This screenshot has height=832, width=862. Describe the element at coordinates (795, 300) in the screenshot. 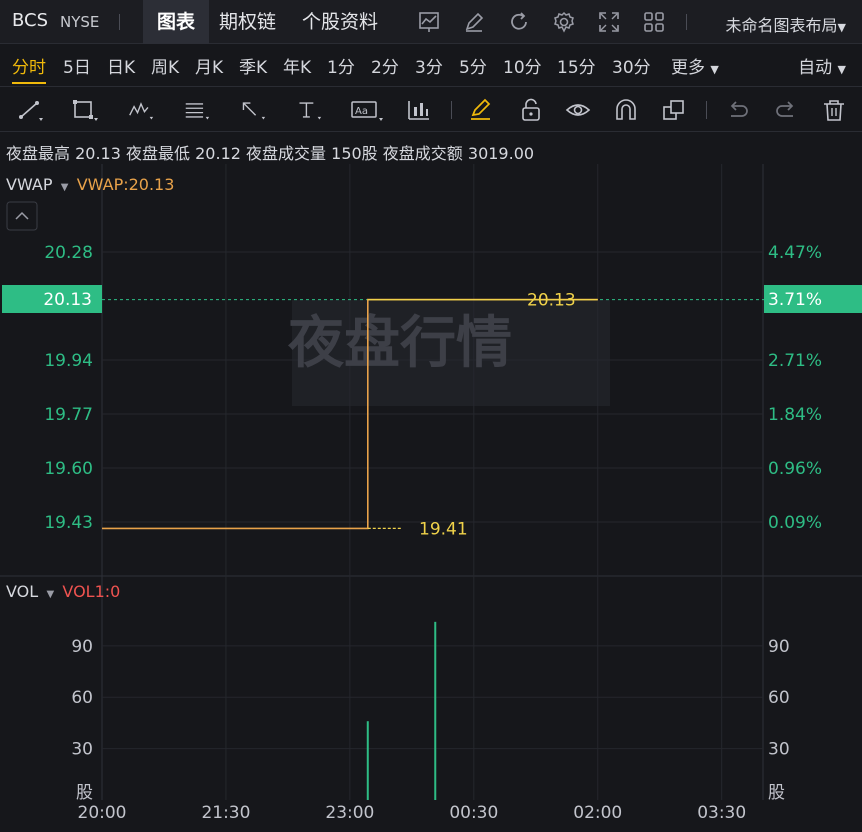

I see `current-pct-value: 3.71%` at that location.